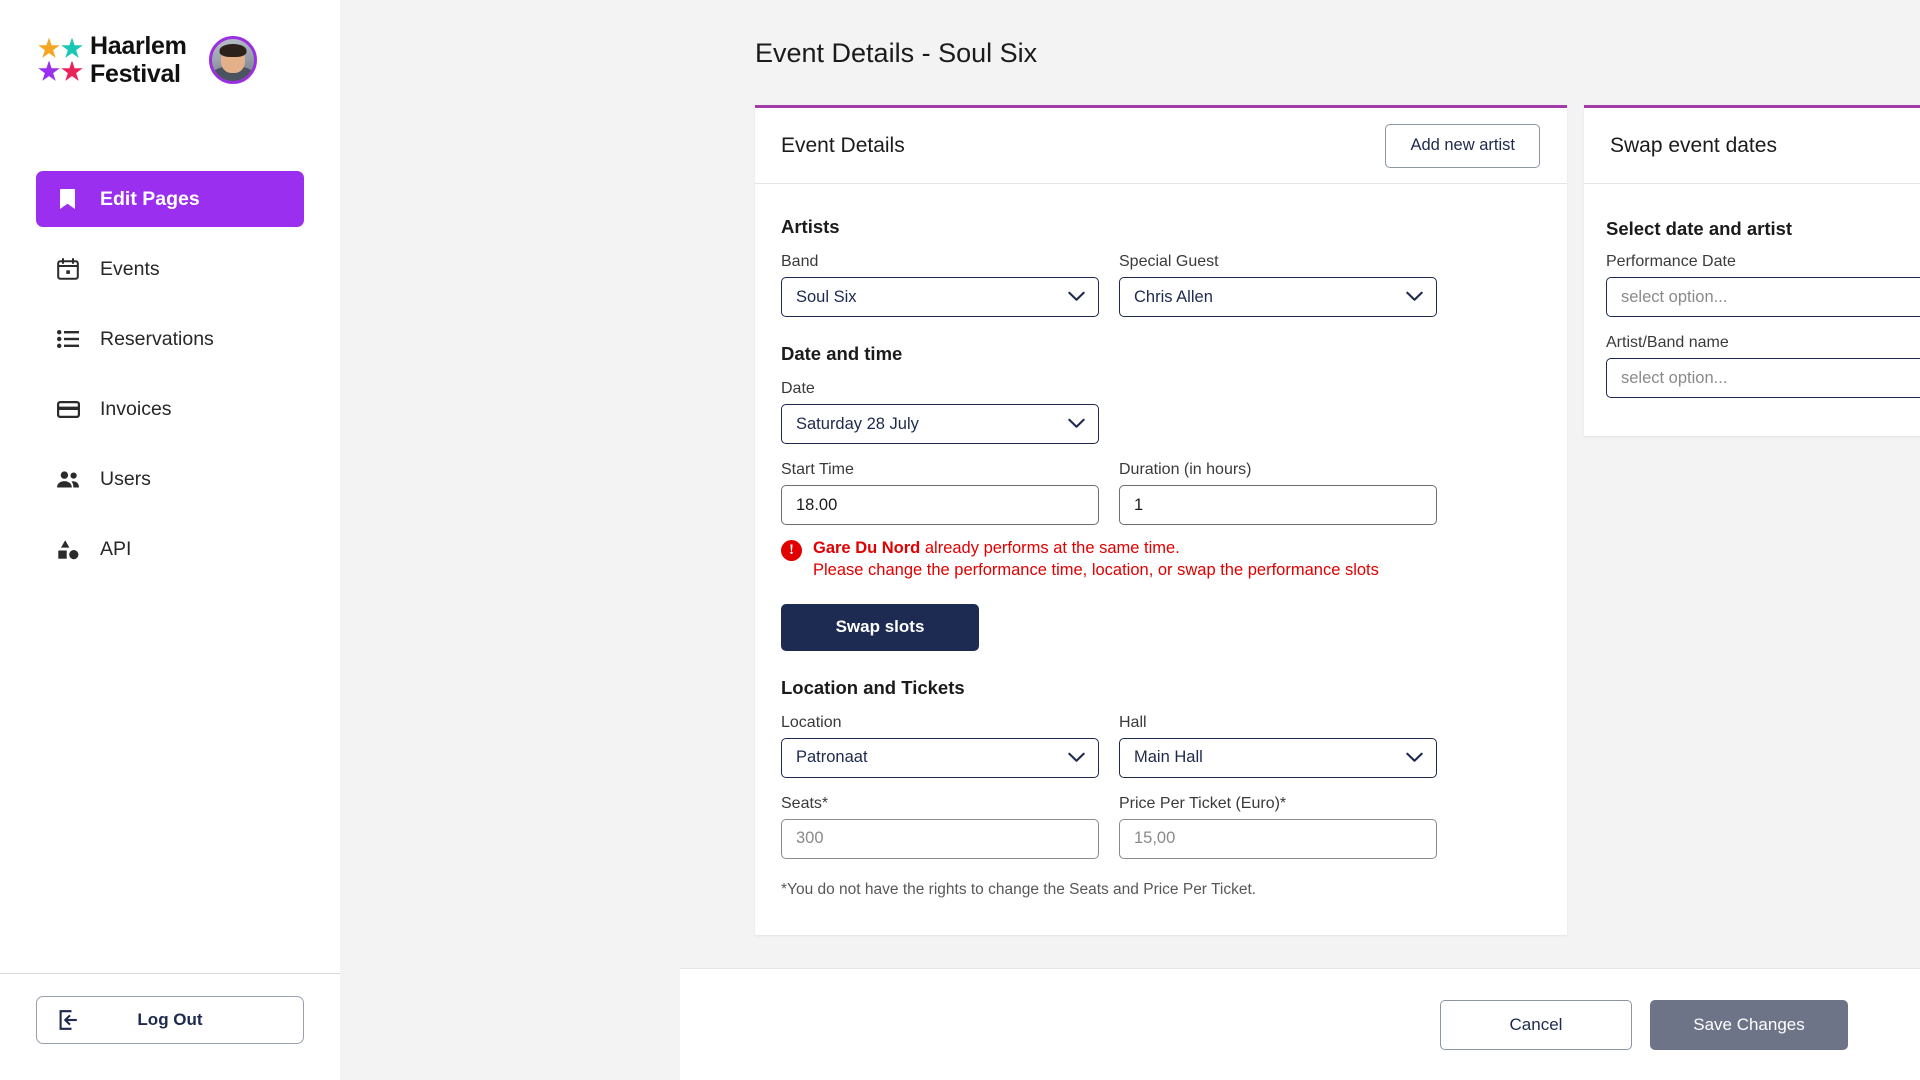 Image resolution: width=1920 pixels, height=1080 pixels. I want to click on add-new-artist-button: Add new artist, so click(1462, 145).